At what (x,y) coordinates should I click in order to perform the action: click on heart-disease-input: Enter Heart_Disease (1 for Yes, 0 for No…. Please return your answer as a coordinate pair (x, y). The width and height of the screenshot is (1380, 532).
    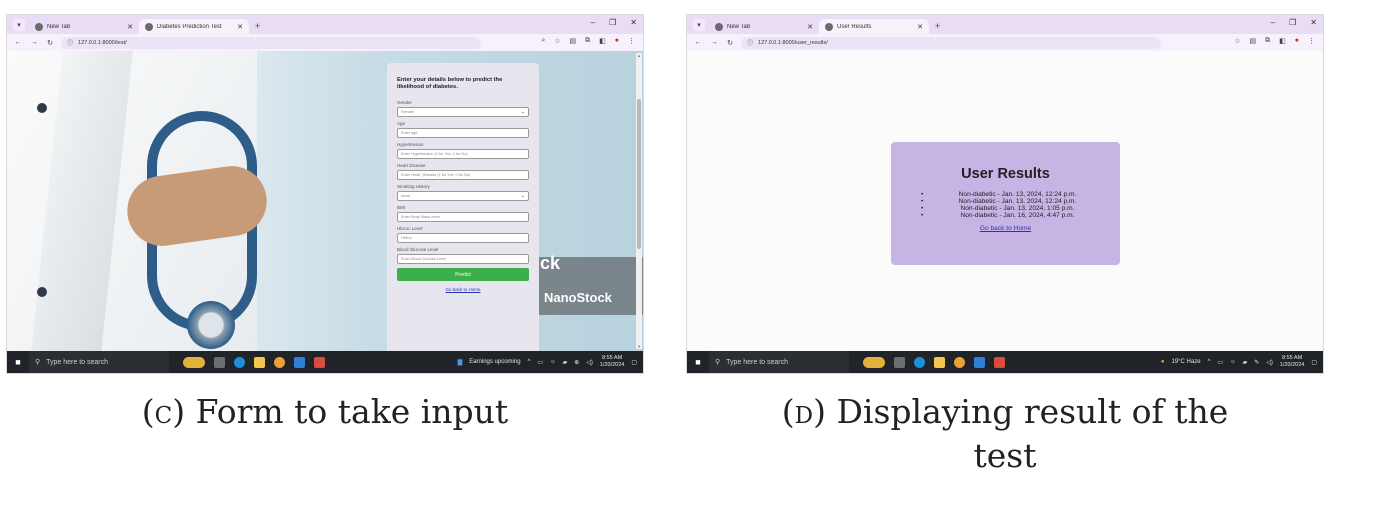
    Looking at the image, I should click on (463, 175).